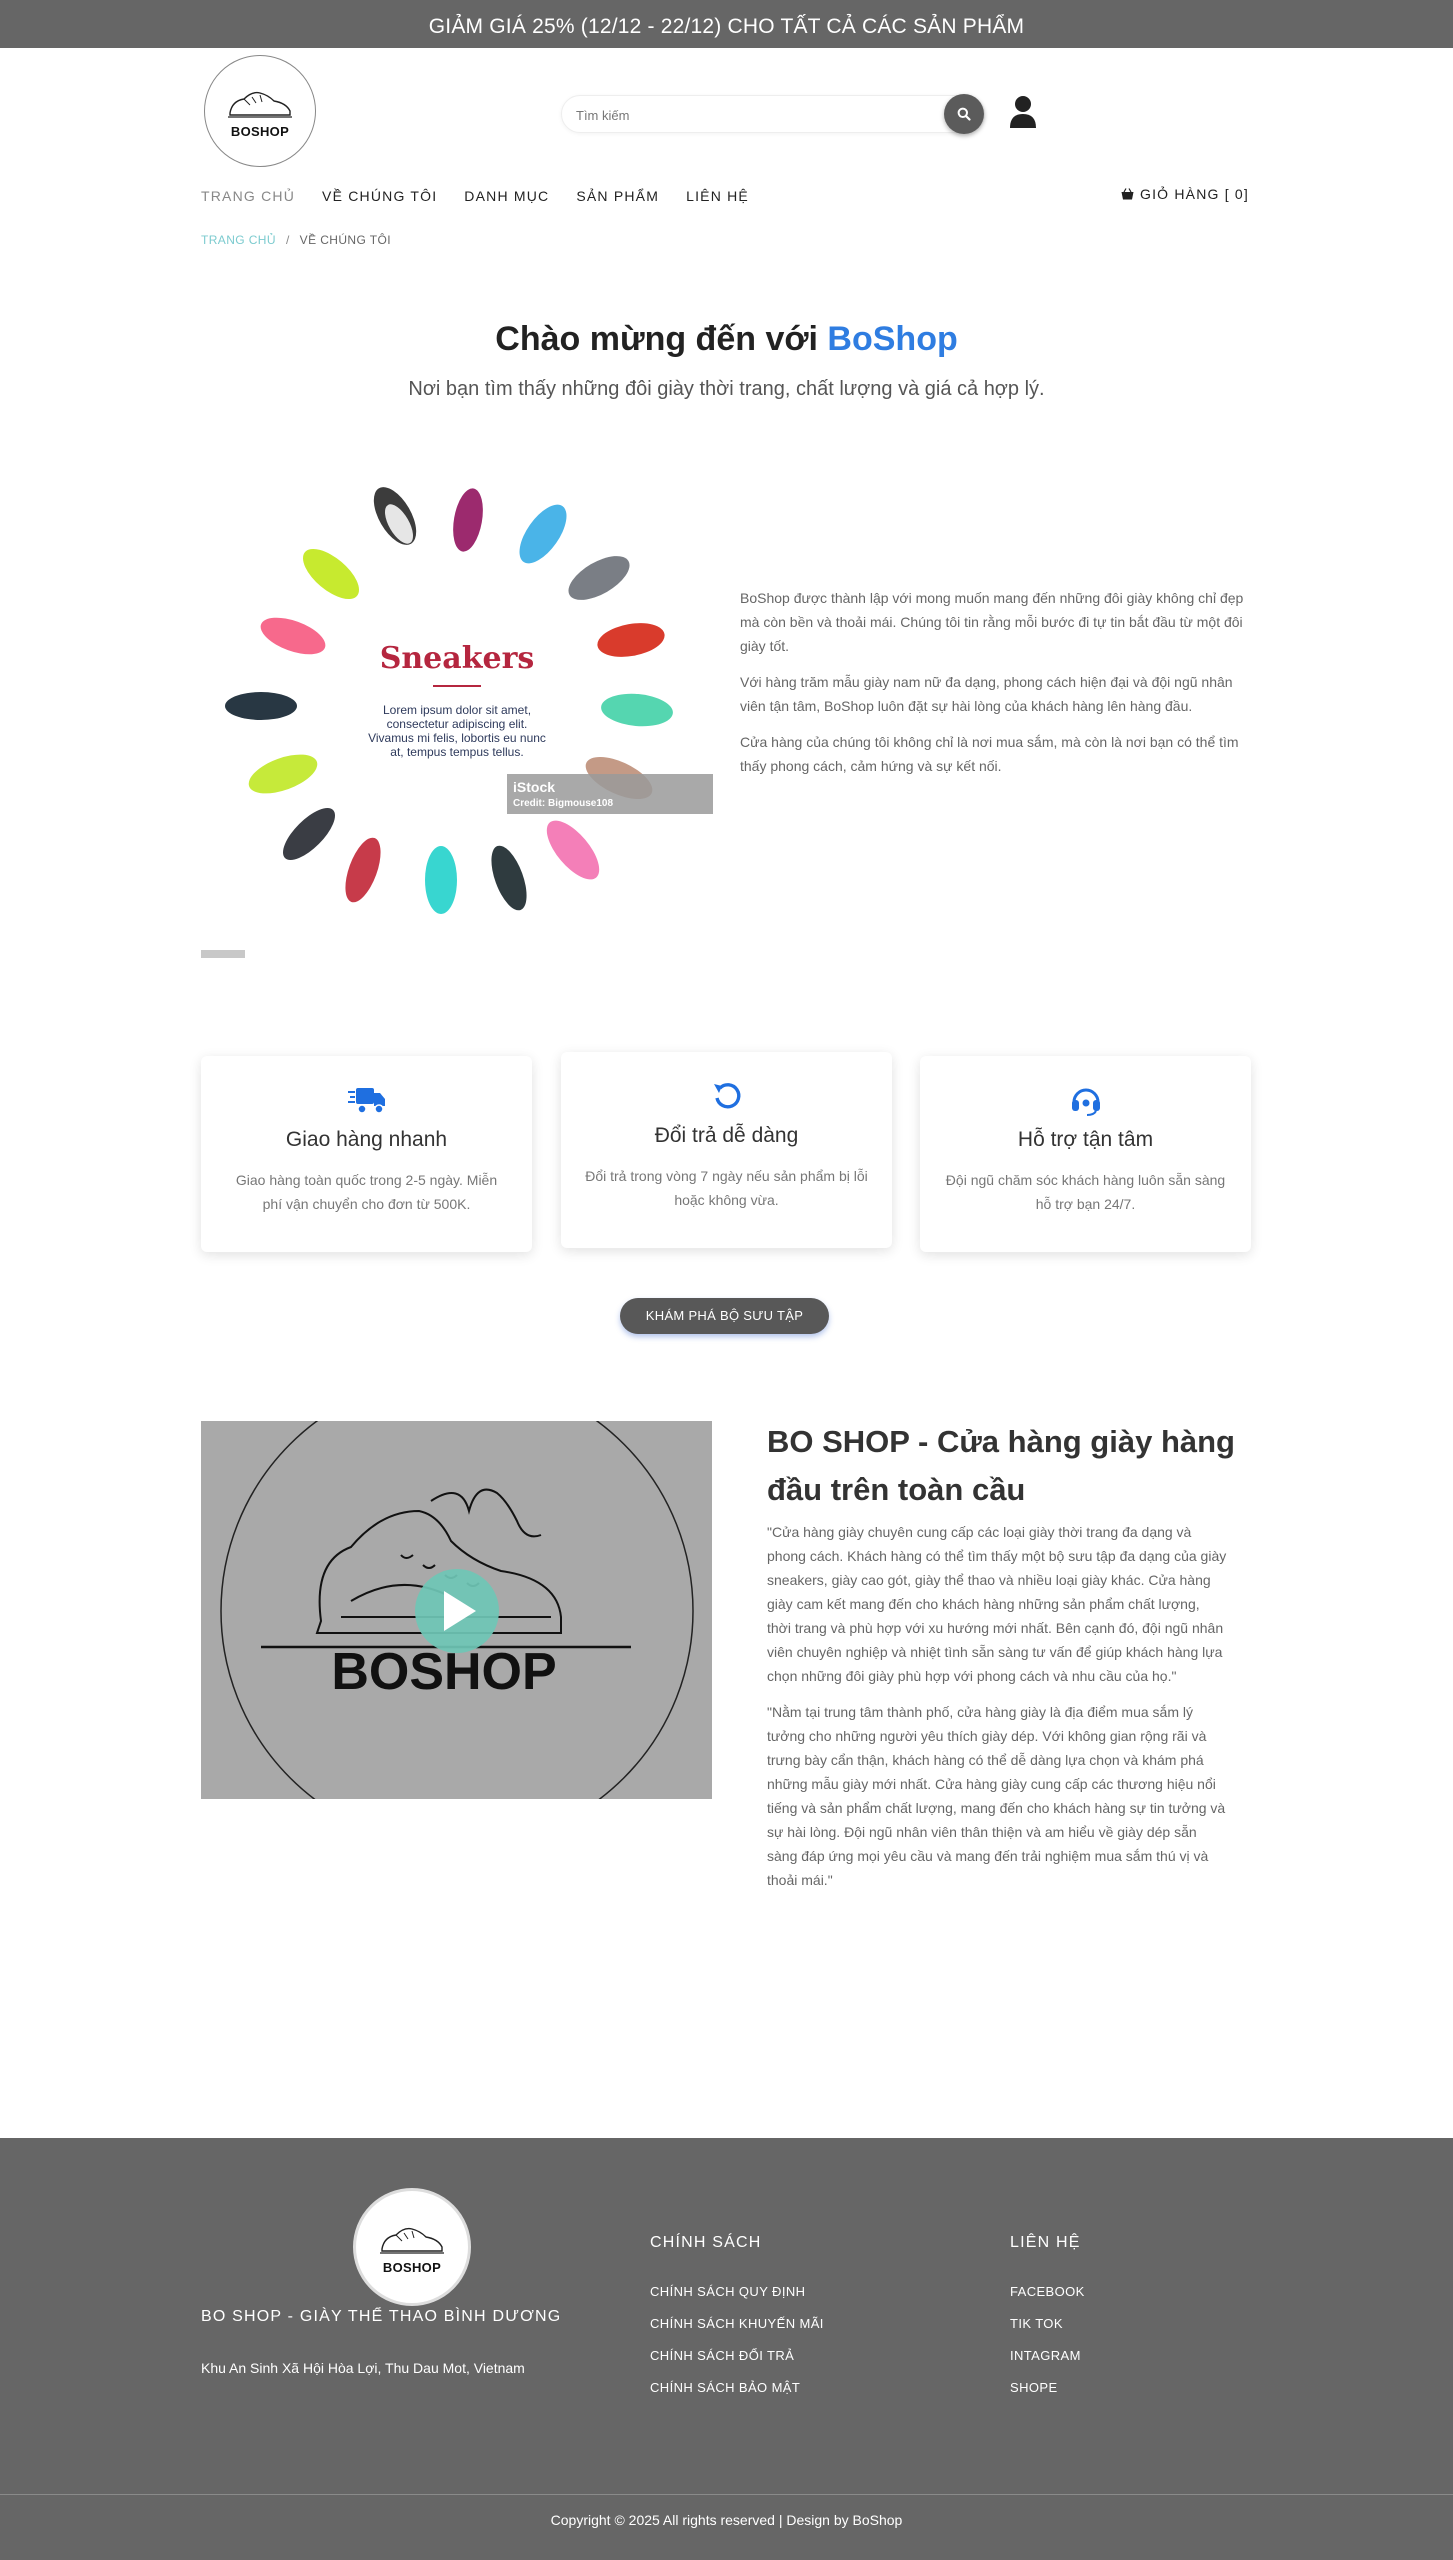 The height and width of the screenshot is (2560, 1453). I want to click on footer-logo-text: BOSHOP, so click(412, 2267).